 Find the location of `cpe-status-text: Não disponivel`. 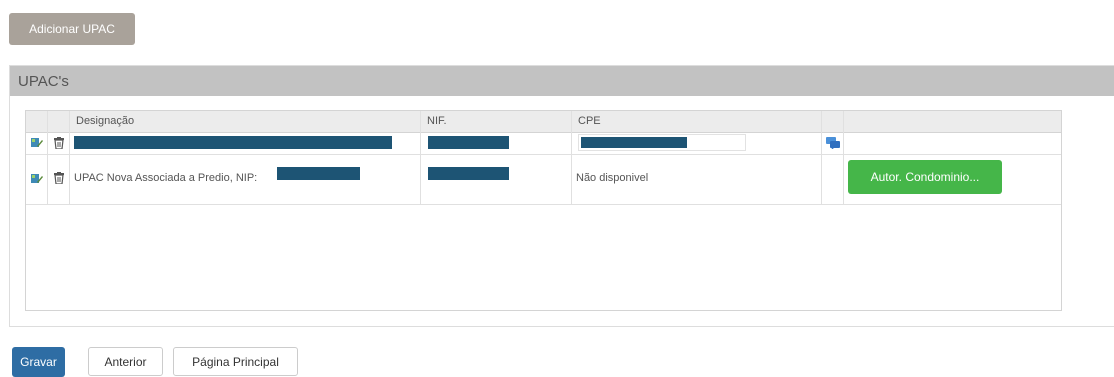

cpe-status-text: Não disponivel is located at coordinates (612, 178).